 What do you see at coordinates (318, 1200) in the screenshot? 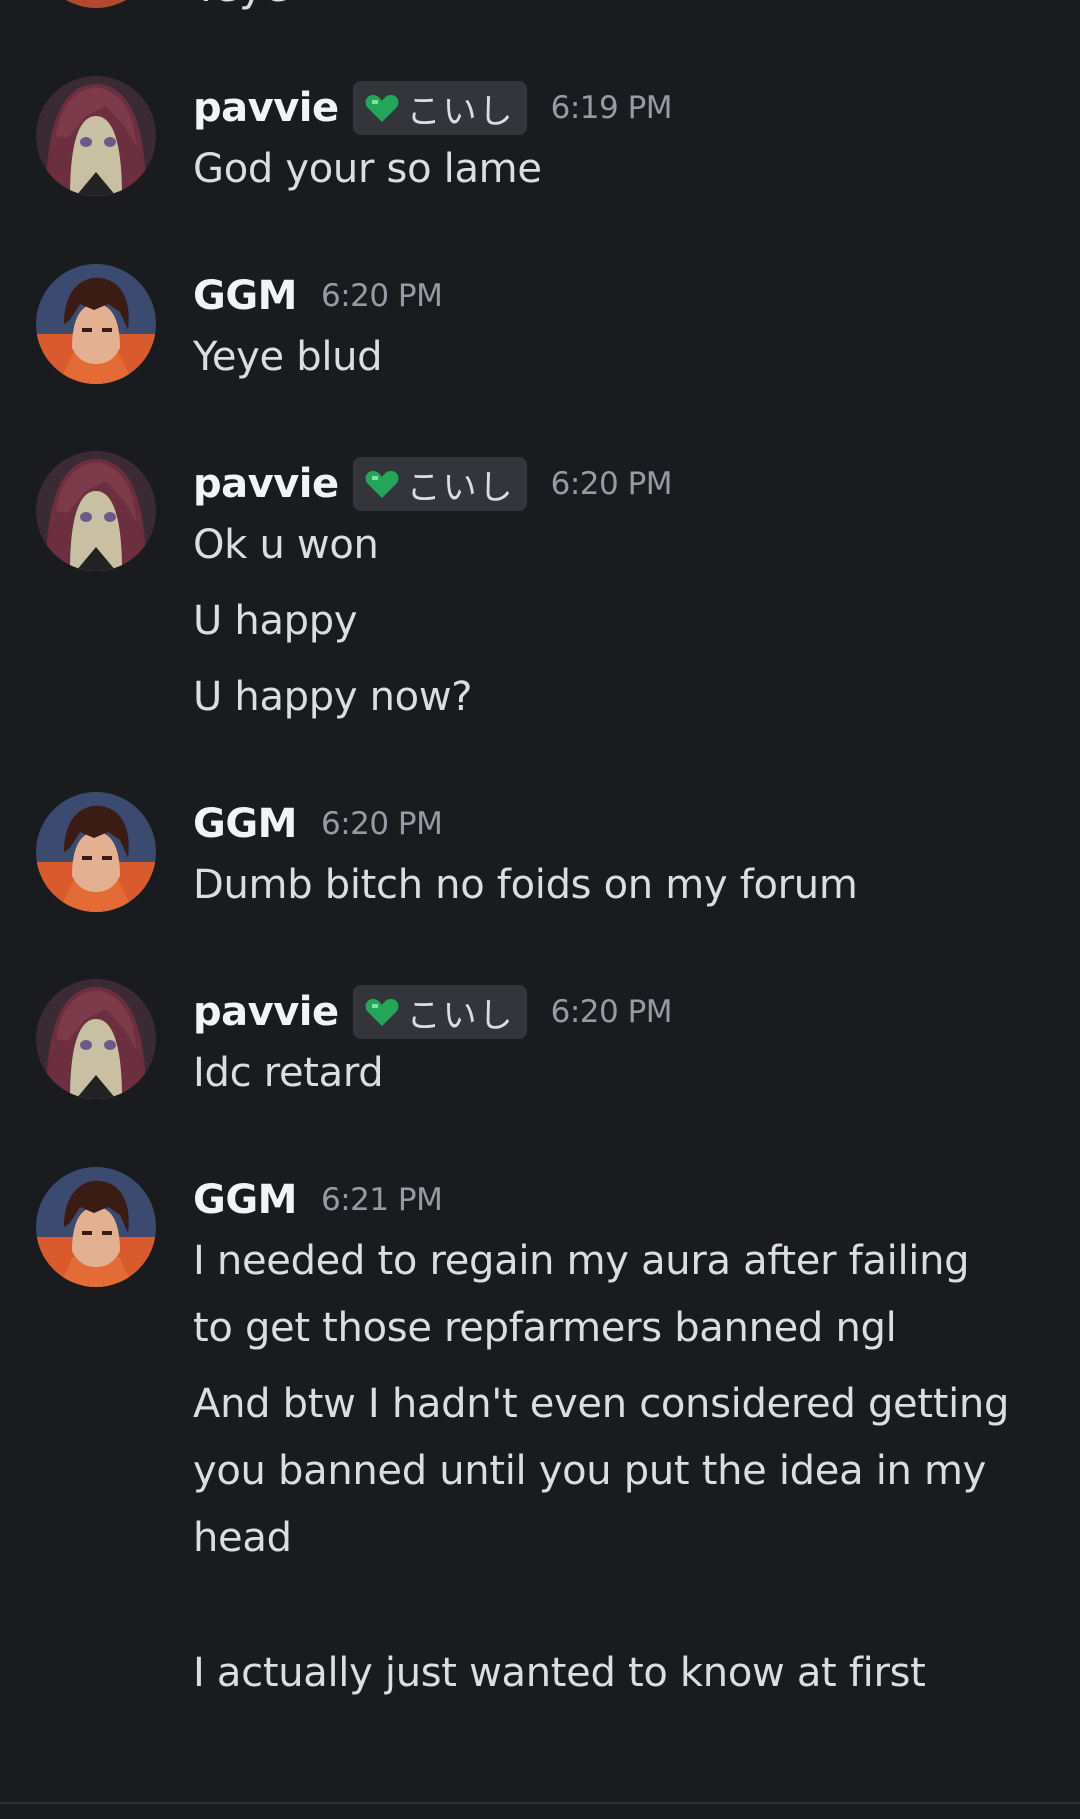
I see `message-header: GGM 6:21 PM` at bounding box center [318, 1200].